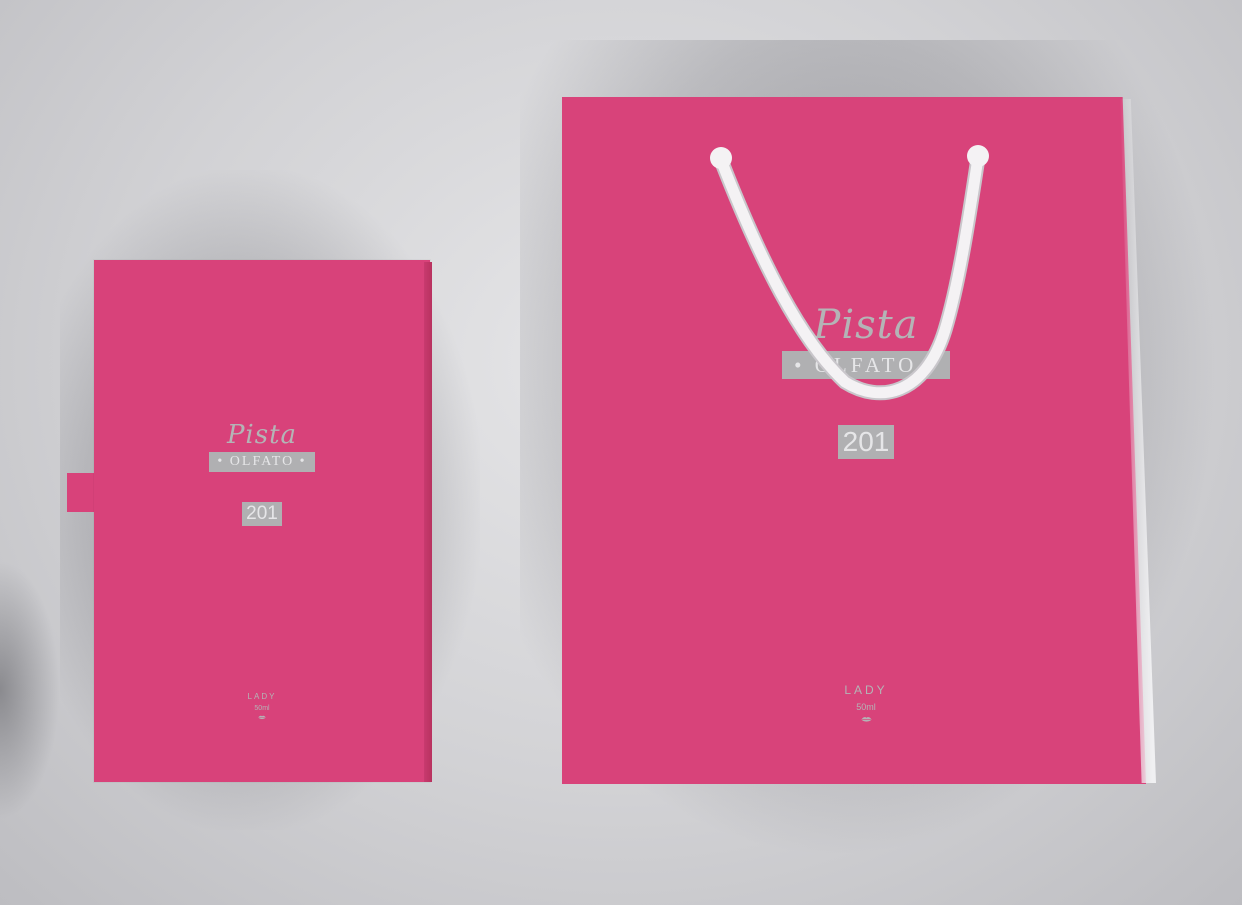 Image resolution: width=1242 pixels, height=905 pixels. Describe the element at coordinates (262, 696) in the screenshot. I see `box-variant-label: LADY` at that location.